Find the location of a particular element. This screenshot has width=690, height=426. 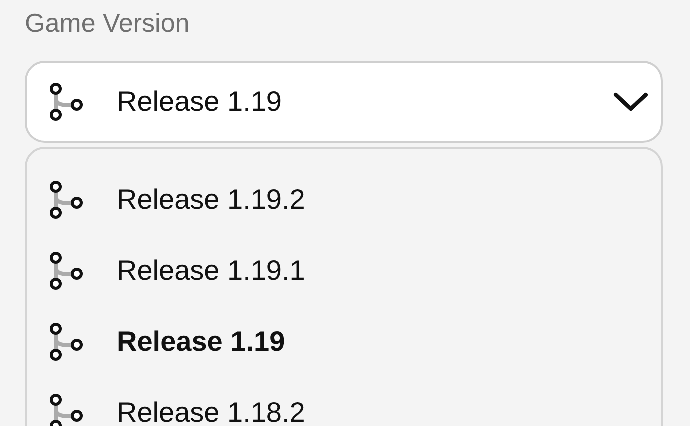

chevron-icon is located at coordinates (631, 102).